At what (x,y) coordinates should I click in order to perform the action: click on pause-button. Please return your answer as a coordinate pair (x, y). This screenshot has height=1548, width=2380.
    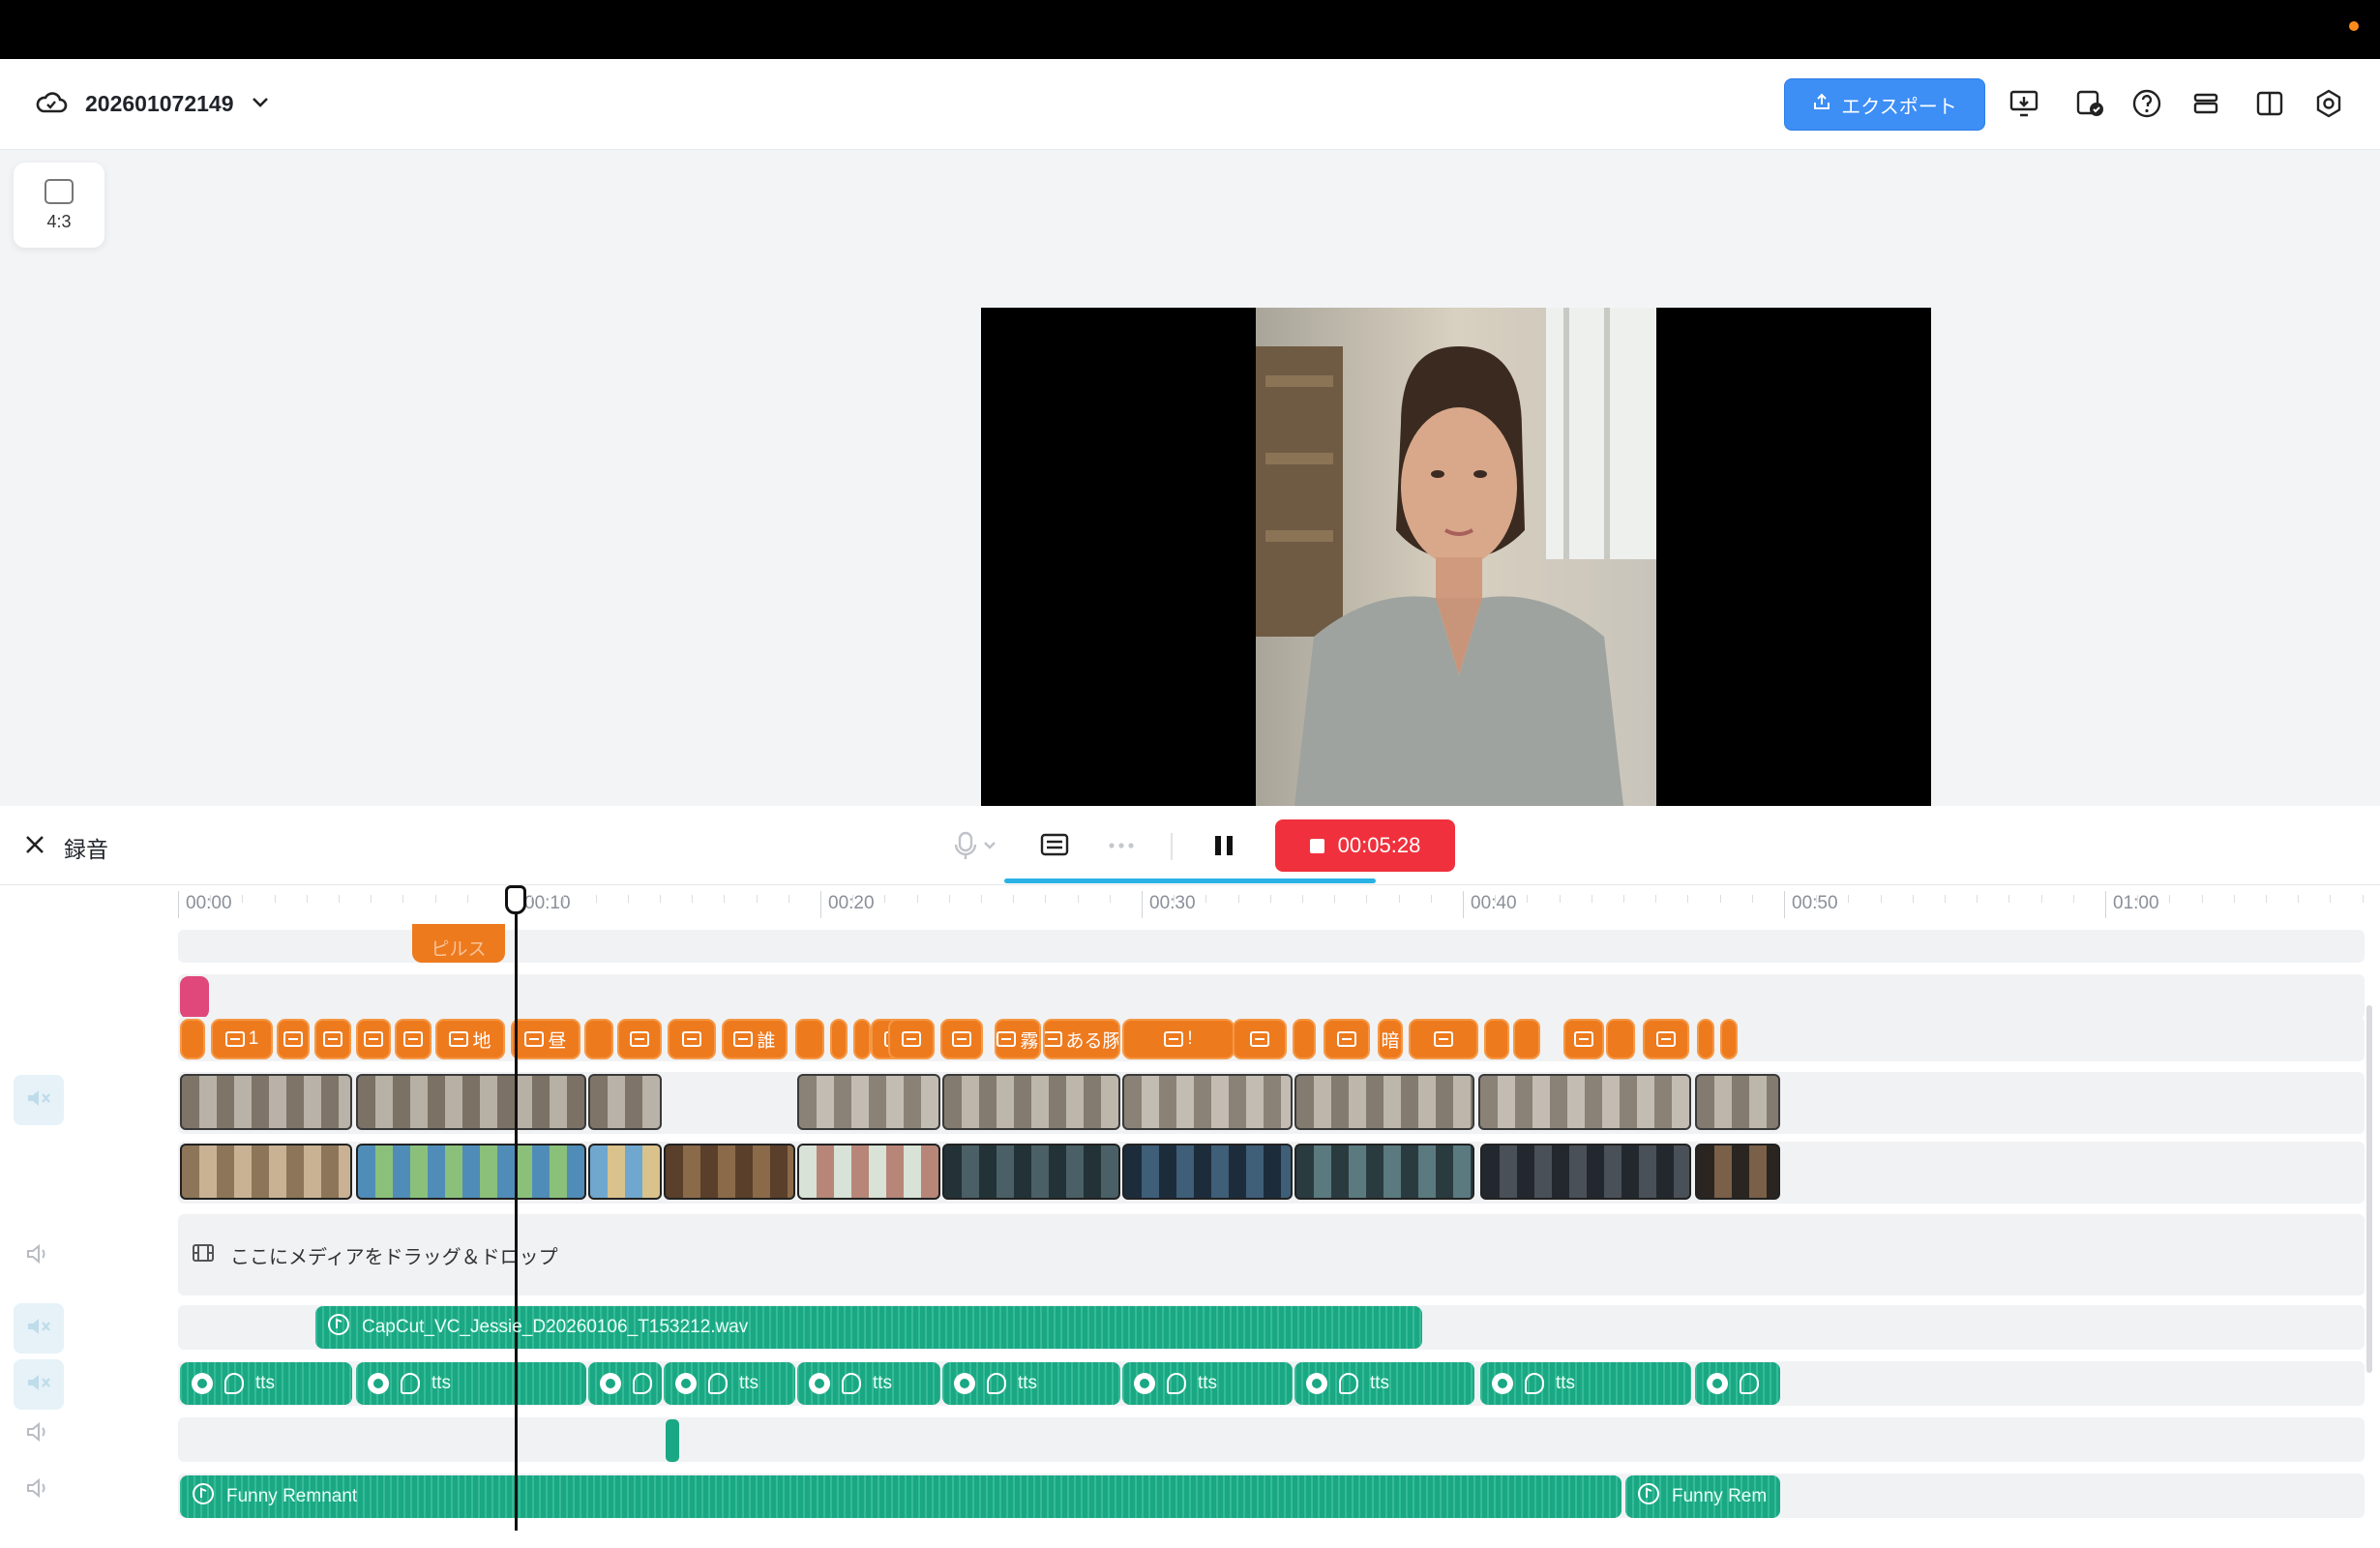
    Looking at the image, I should click on (1224, 848).